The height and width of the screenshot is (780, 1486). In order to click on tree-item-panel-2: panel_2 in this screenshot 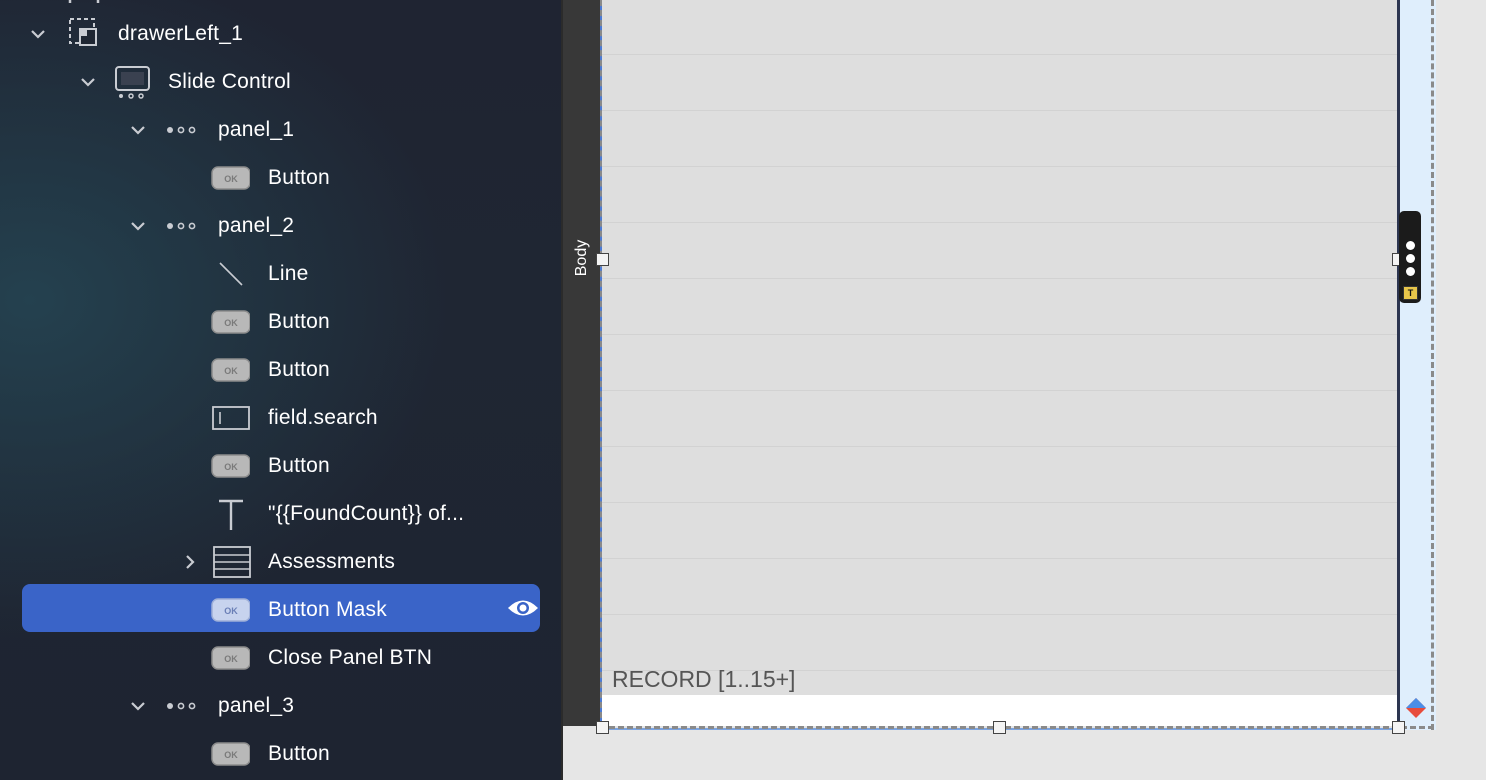, I will do `click(281, 226)`.